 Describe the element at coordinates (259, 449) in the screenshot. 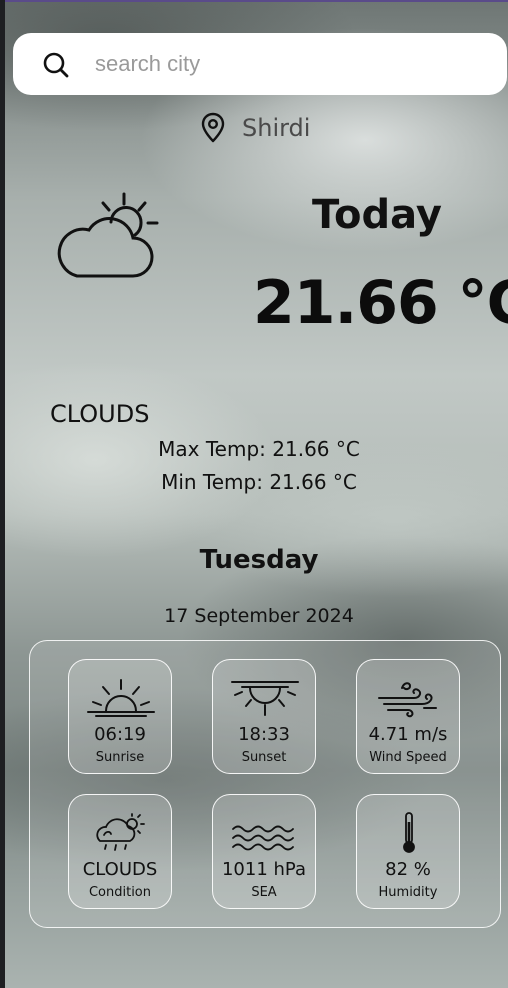

I see `max-temp: Max Temp: 21.66 °C` at that location.